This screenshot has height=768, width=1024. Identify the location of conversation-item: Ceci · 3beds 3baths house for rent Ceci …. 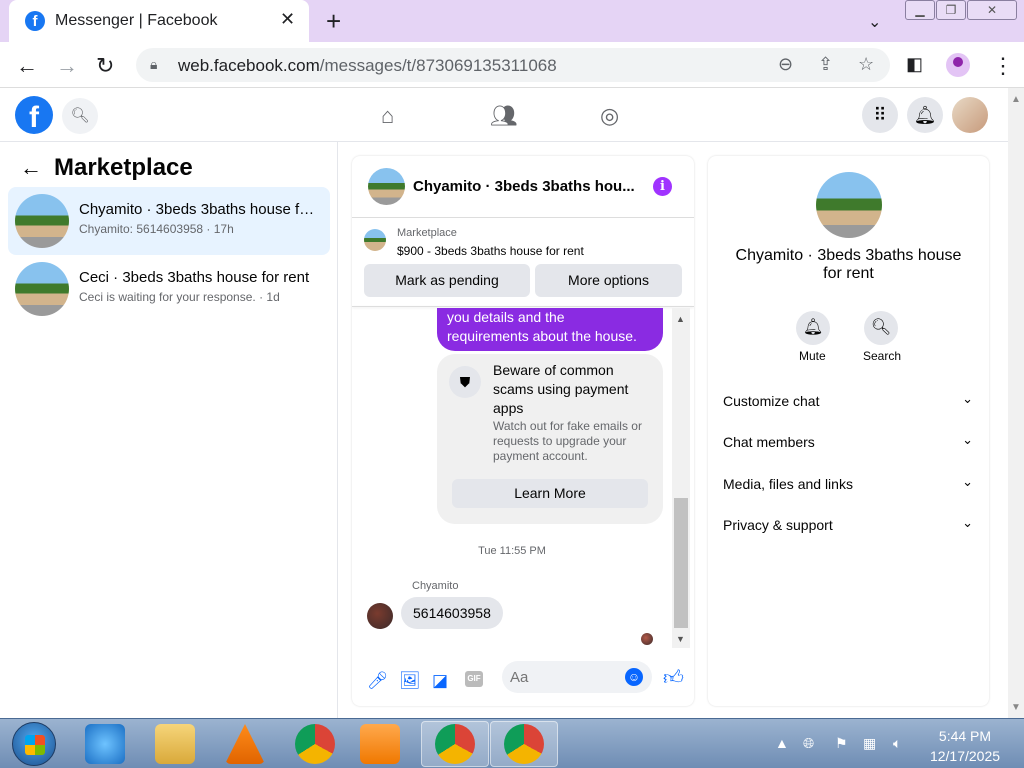
(169, 289).